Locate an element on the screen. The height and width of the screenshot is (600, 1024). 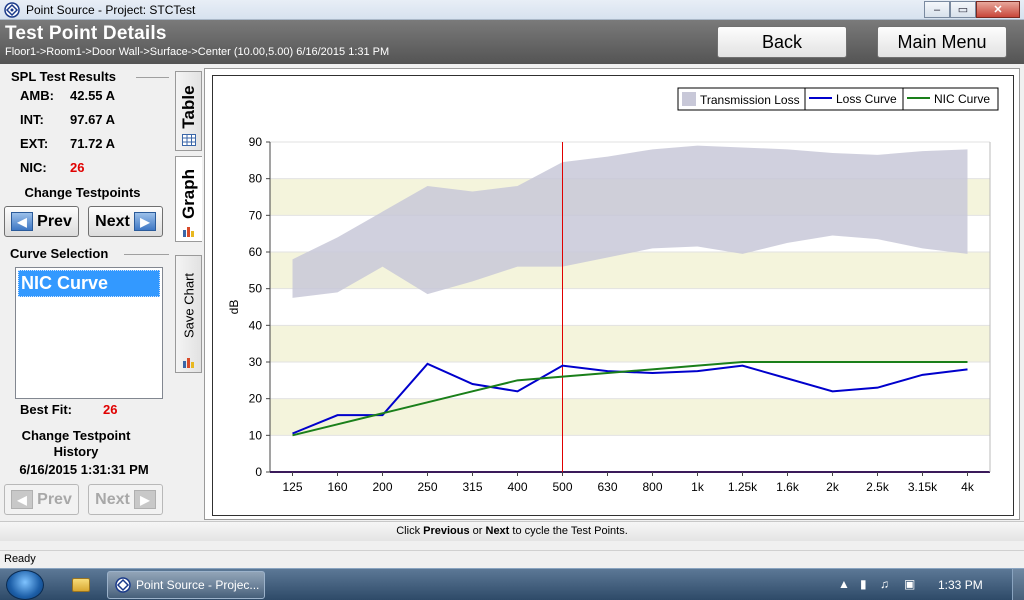
x-tick-label: 630 is located at coordinates (607, 487).